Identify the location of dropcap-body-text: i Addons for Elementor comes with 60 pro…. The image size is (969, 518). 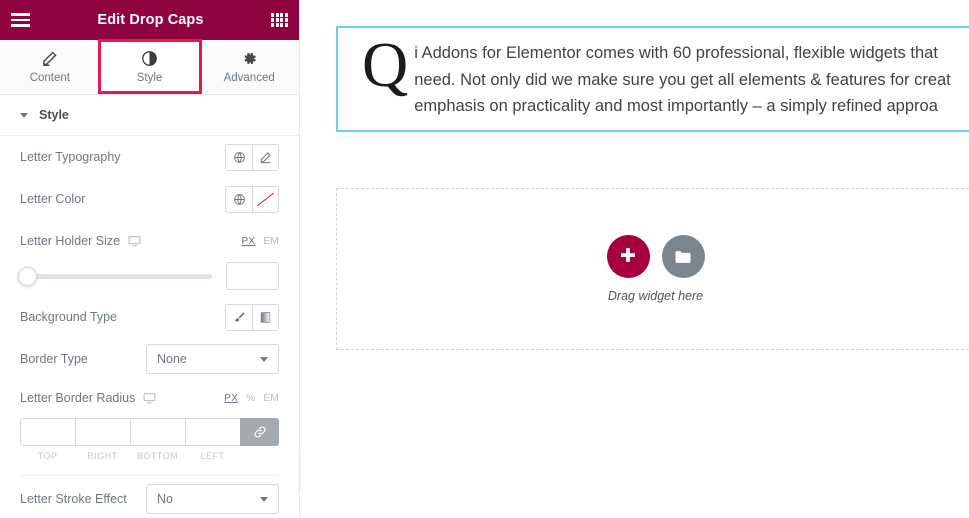
(682, 78).